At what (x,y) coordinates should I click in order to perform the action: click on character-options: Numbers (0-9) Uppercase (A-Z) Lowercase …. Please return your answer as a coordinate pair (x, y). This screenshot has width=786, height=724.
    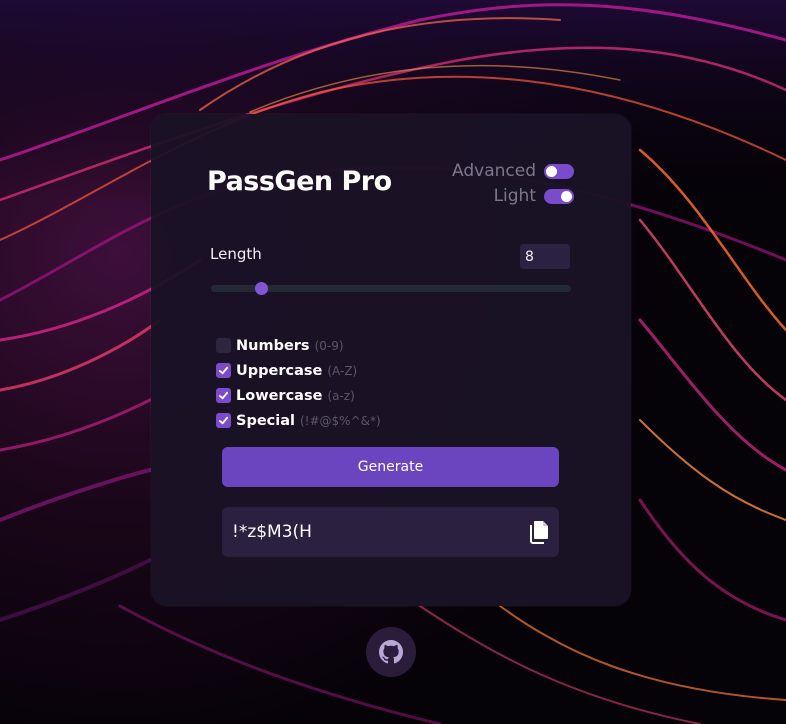
    Looking at the image, I should click on (298, 383).